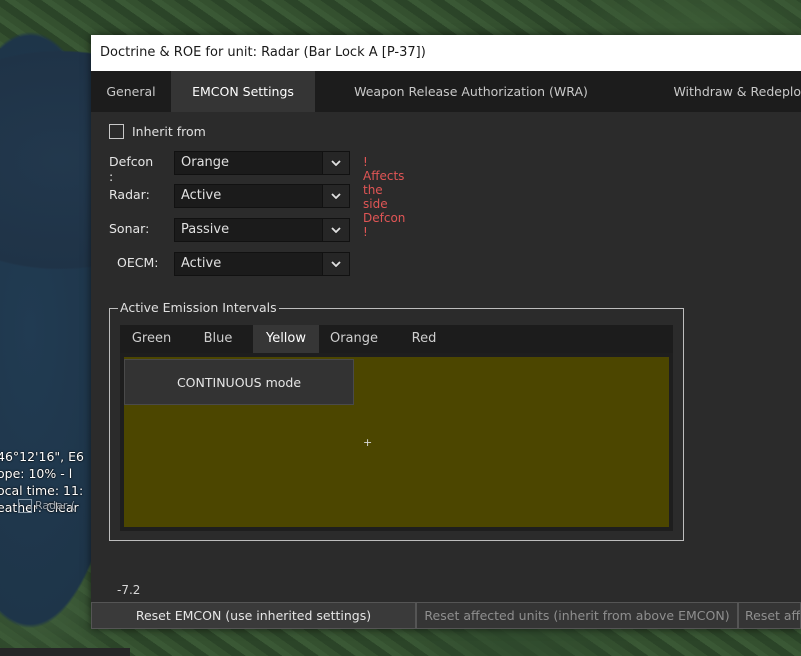  What do you see at coordinates (262, 229) in the screenshot?
I see `sonar-select: Passive` at bounding box center [262, 229].